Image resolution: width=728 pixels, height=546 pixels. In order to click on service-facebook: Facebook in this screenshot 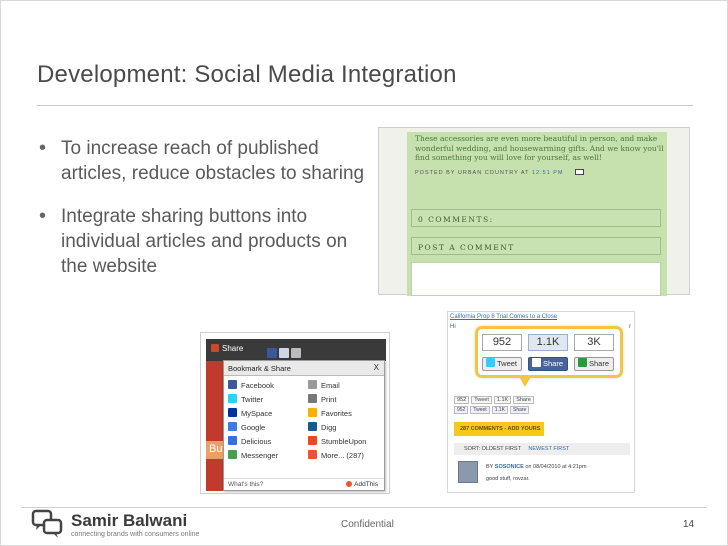, I will do `click(251, 385)`.